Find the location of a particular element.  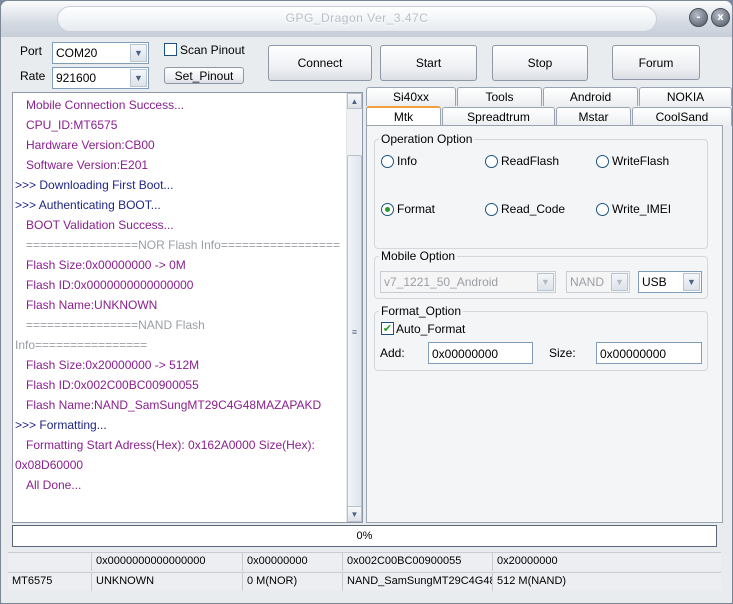

progress-text: 0% is located at coordinates (364, 536).